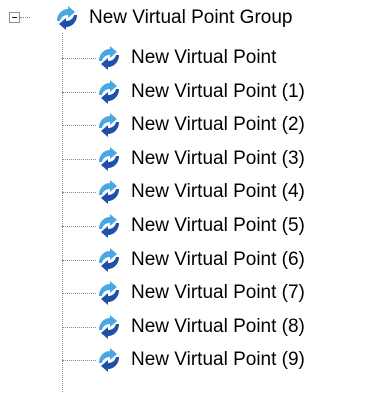 Image resolution: width=365 pixels, height=409 pixels. I want to click on tree-node-label: New Virtual Point (6), so click(218, 259).